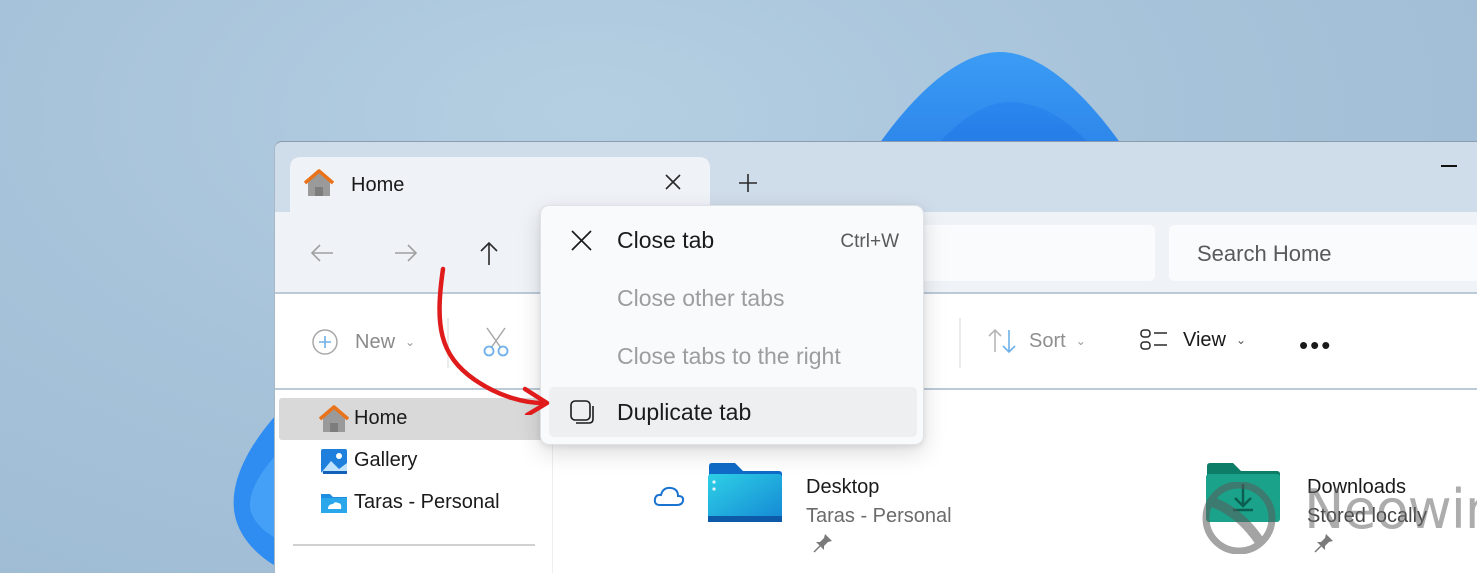 The width and height of the screenshot is (1477, 573). I want to click on duplicate-icon, so click(582, 412).